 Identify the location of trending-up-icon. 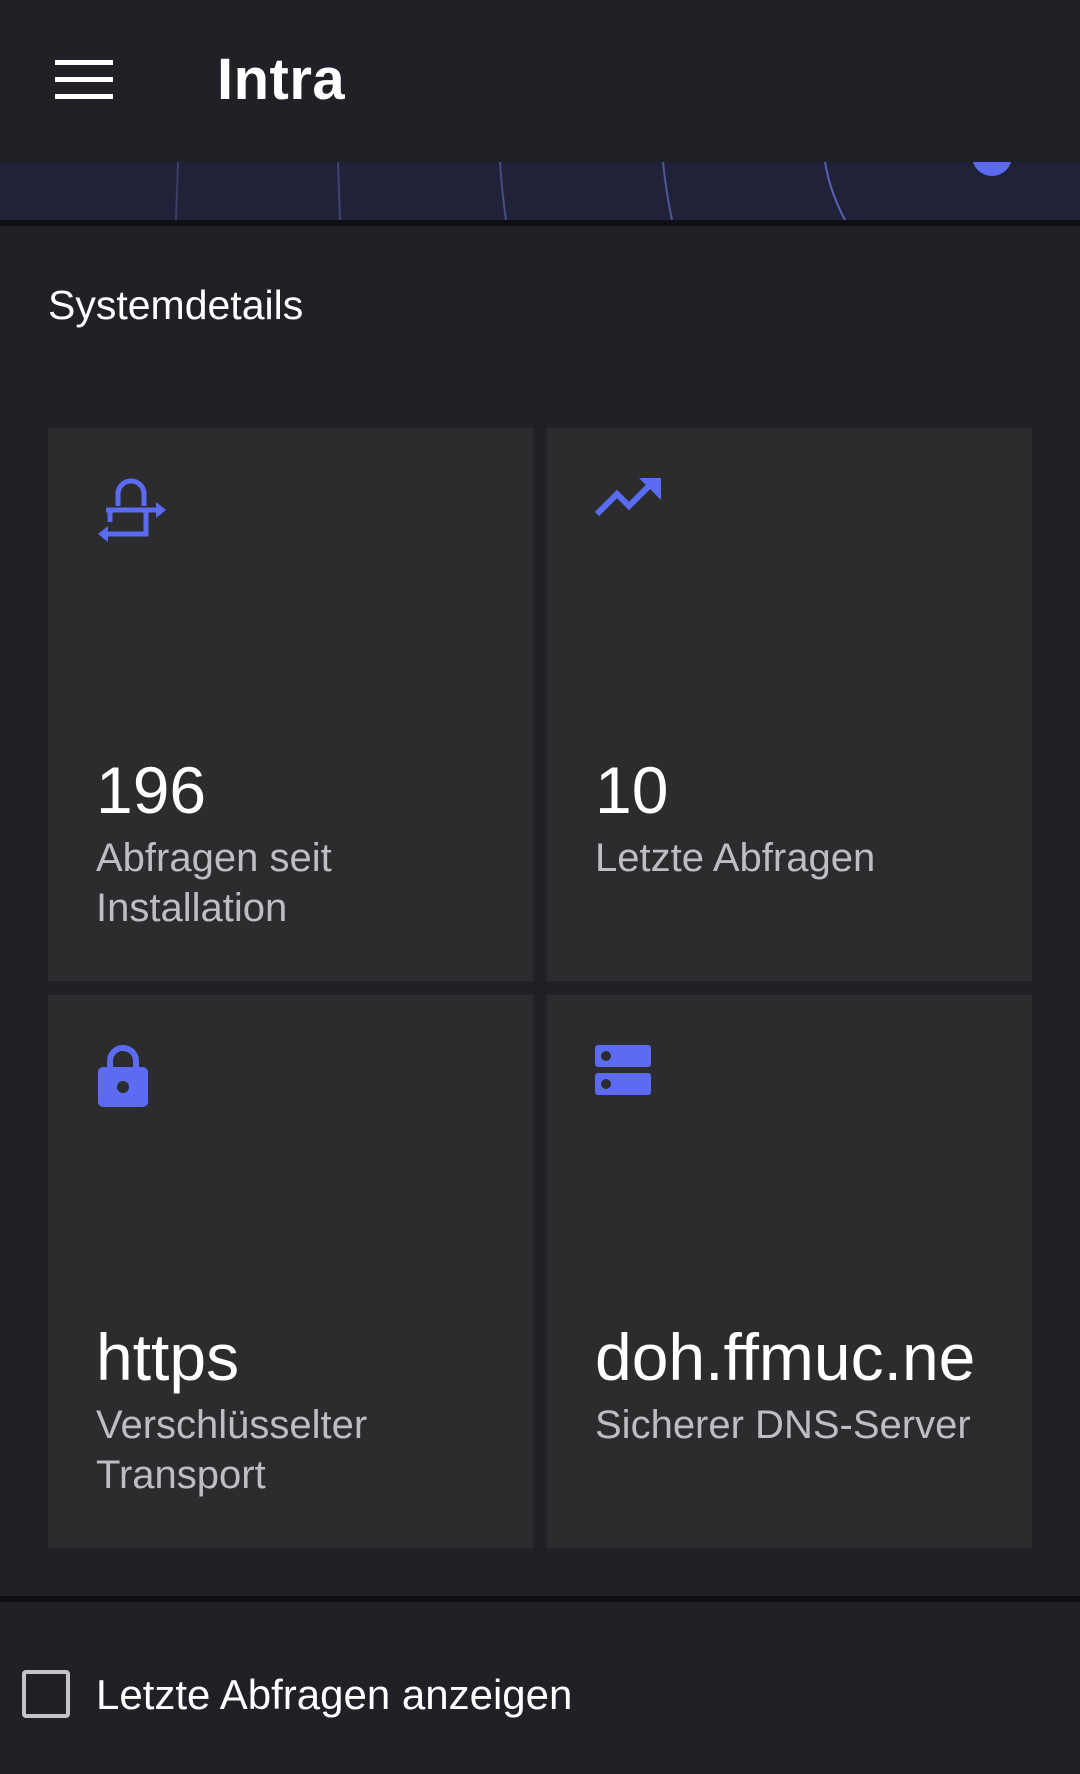
(628, 497).